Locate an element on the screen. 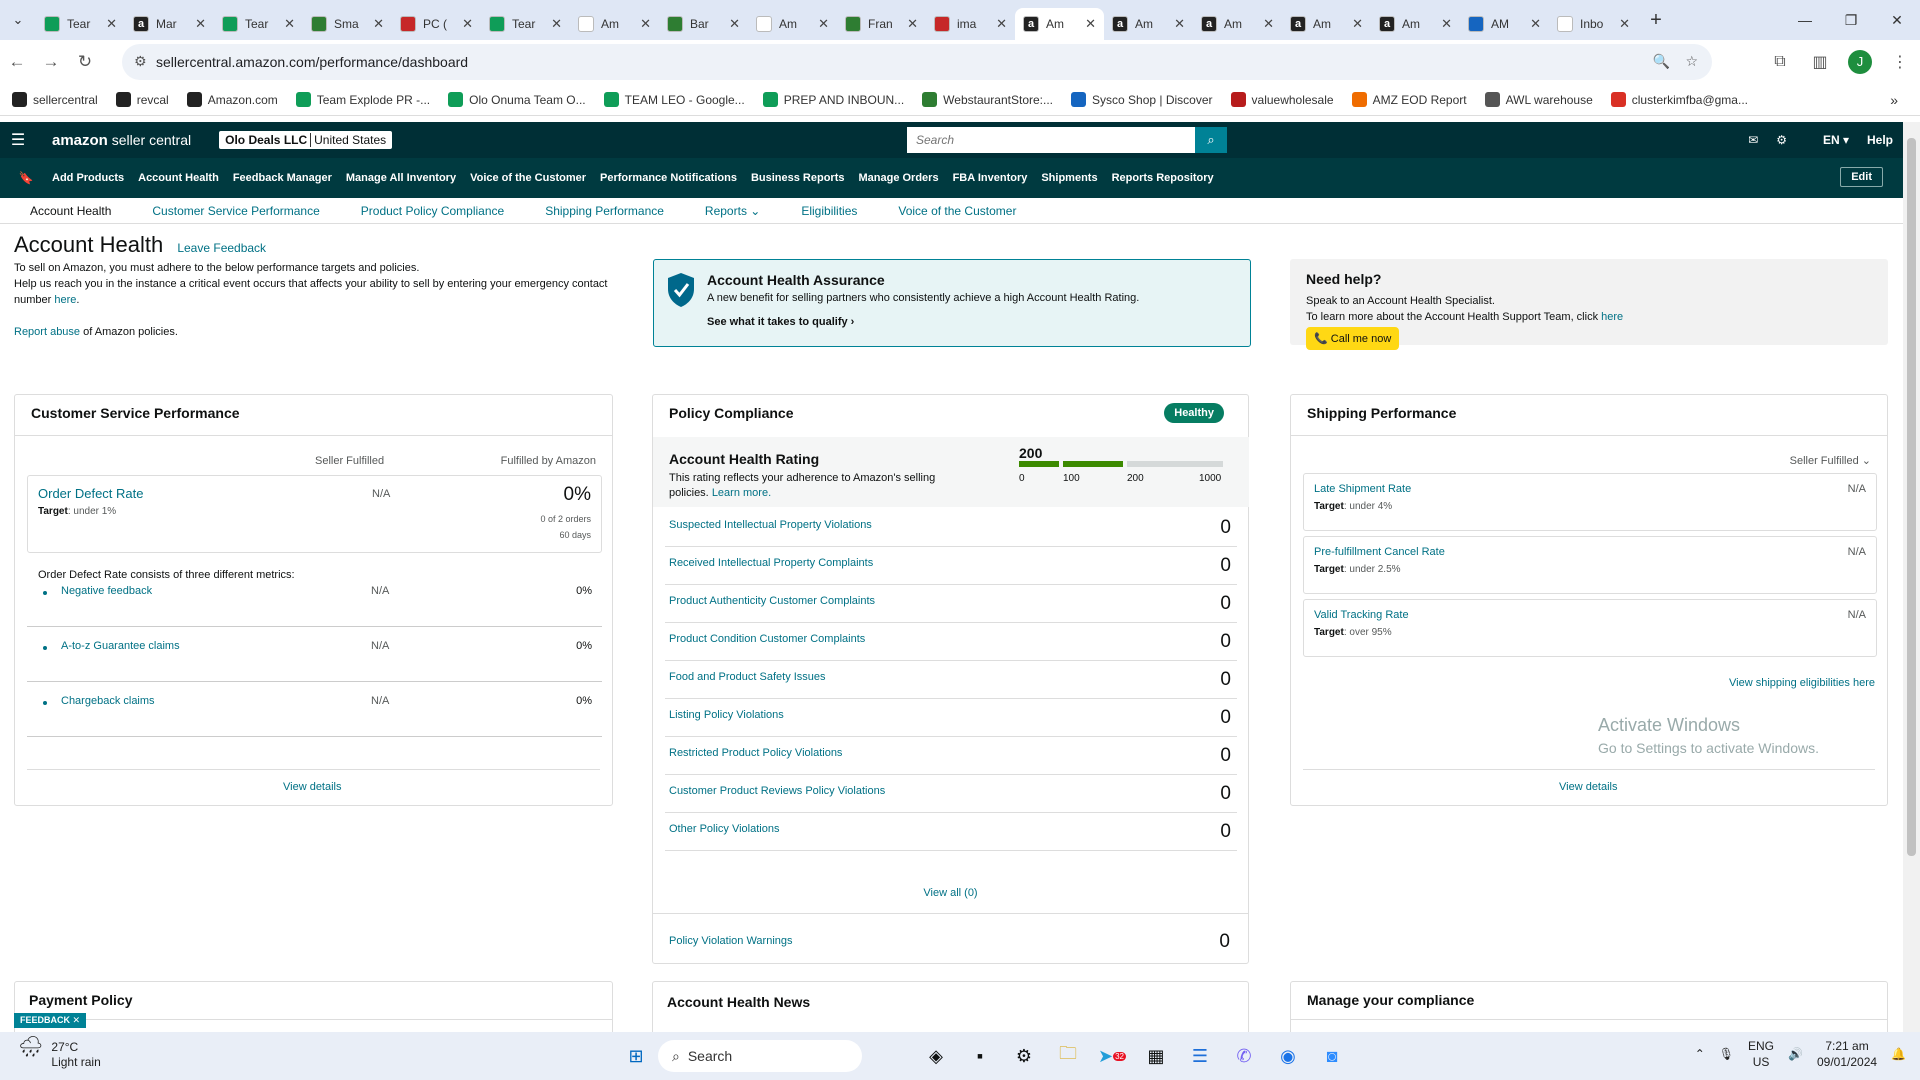 Image resolution: width=1920 pixels, height=1080 pixels. microphone-icon: 🎙 is located at coordinates (1726, 1054).